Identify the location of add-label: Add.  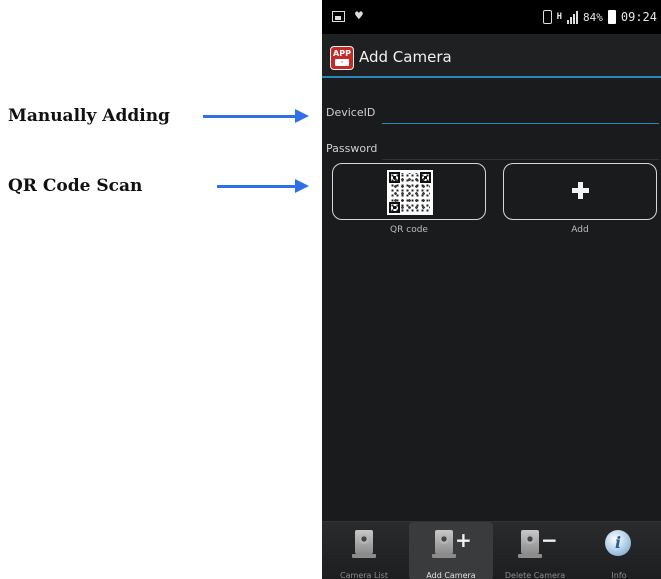
(580, 230).